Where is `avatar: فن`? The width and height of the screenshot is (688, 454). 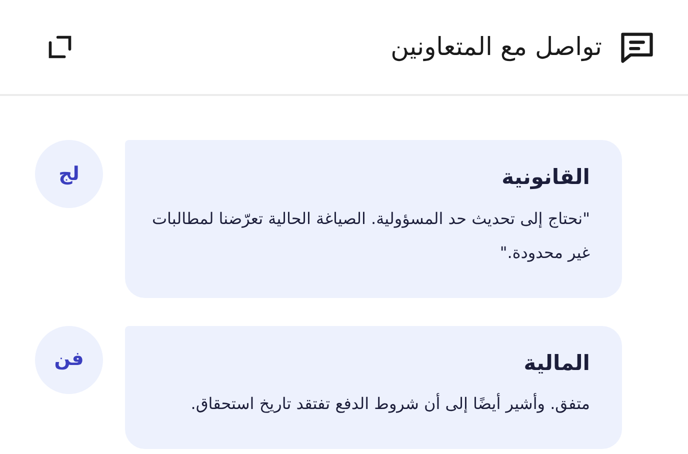
avatar: فن is located at coordinates (69, 360).